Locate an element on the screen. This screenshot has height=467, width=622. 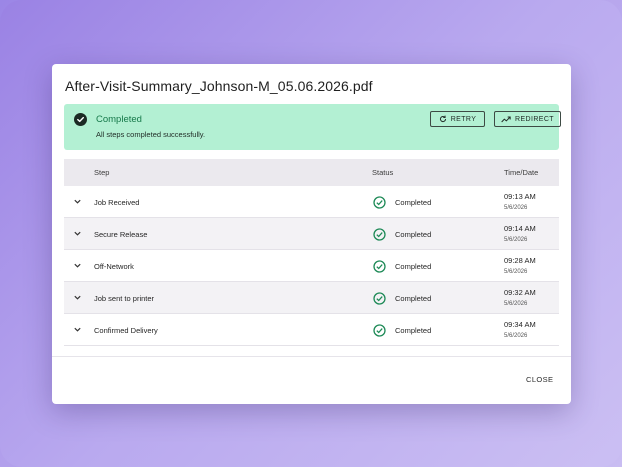
step-time: 09:13 AM is located at coordinates (520, 196).